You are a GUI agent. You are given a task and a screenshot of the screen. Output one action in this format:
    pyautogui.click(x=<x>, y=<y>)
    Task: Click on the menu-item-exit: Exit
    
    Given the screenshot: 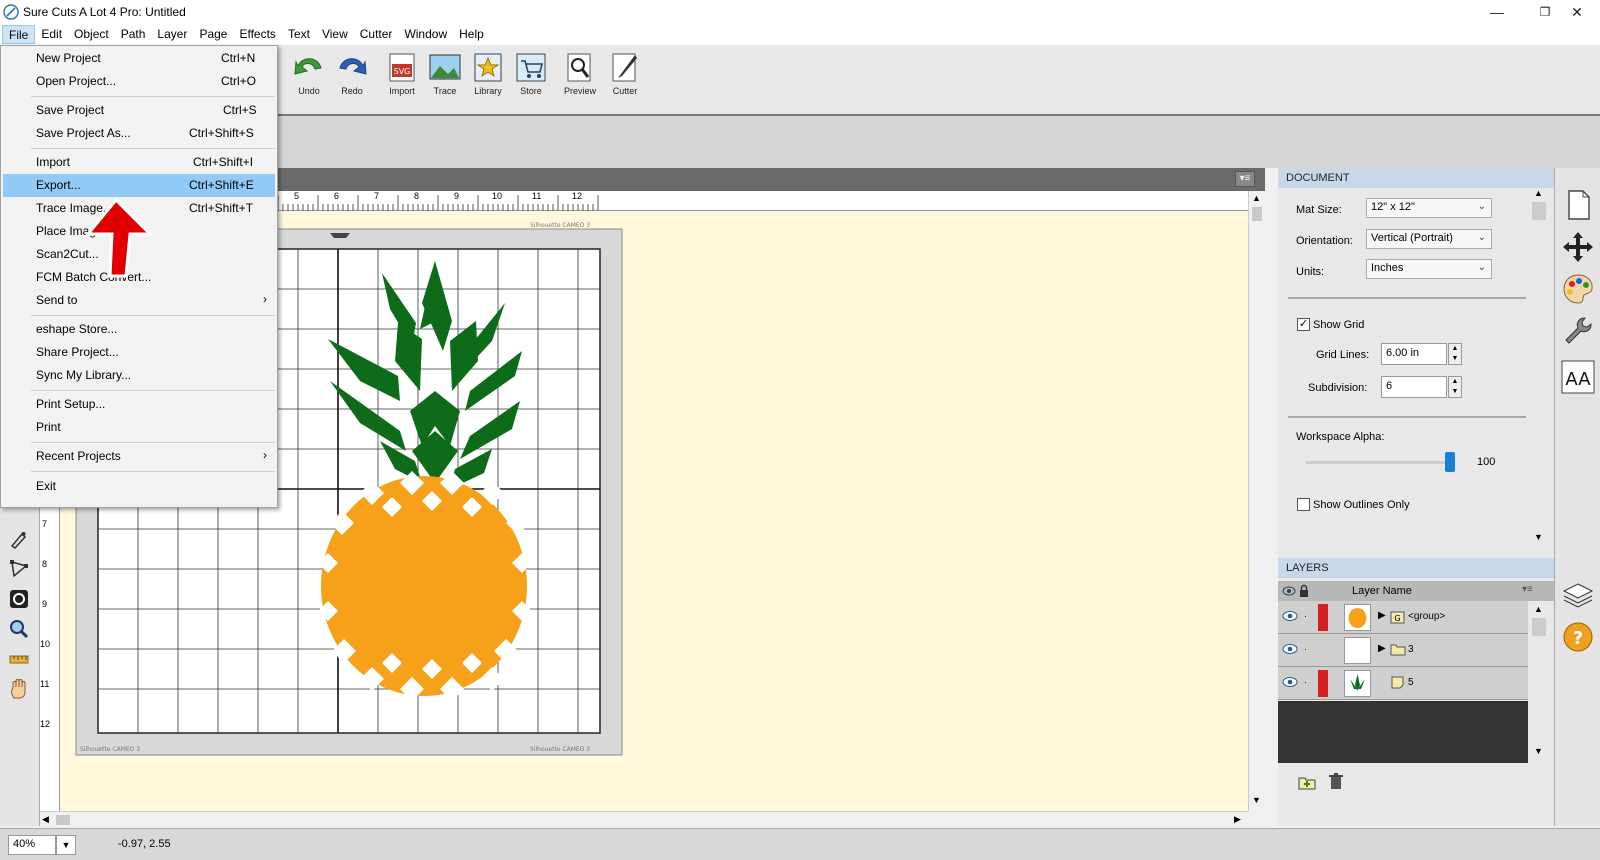 What is the action you would take?
    pyautogui.click(x=139, y=486)
    